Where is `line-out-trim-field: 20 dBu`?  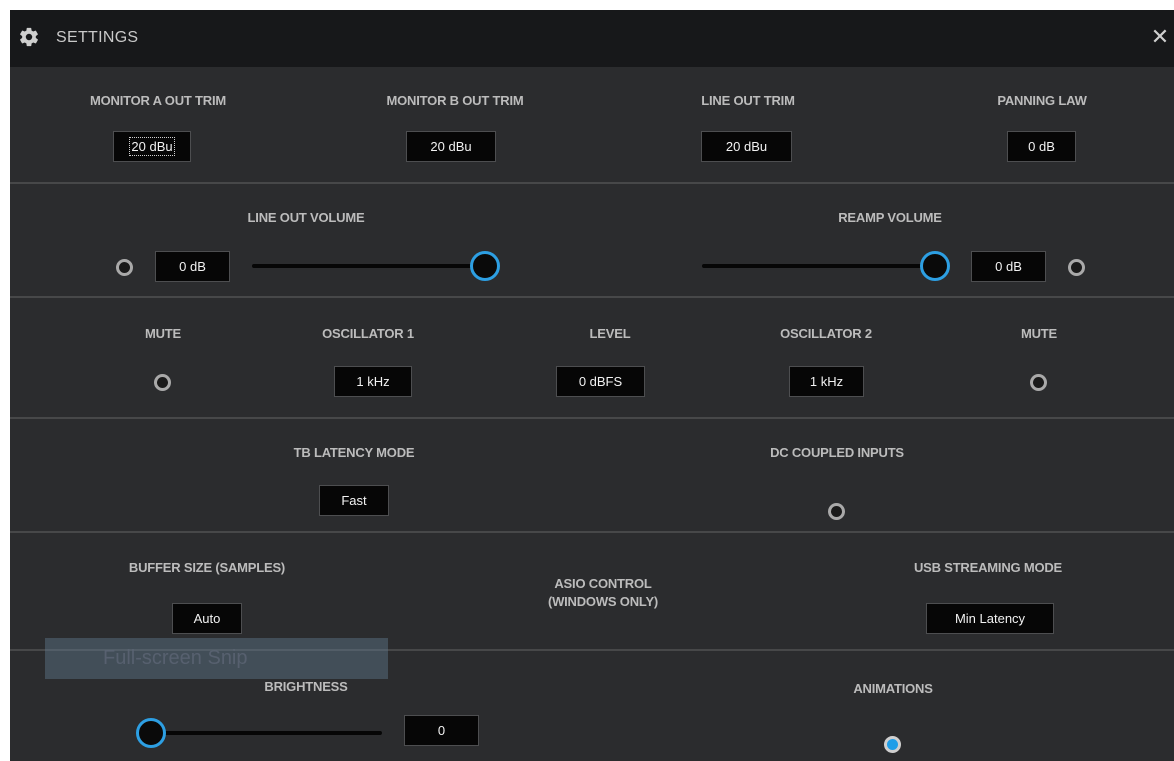
line-out-trim-field: 20 dBu is located at coordinates (746, 146).